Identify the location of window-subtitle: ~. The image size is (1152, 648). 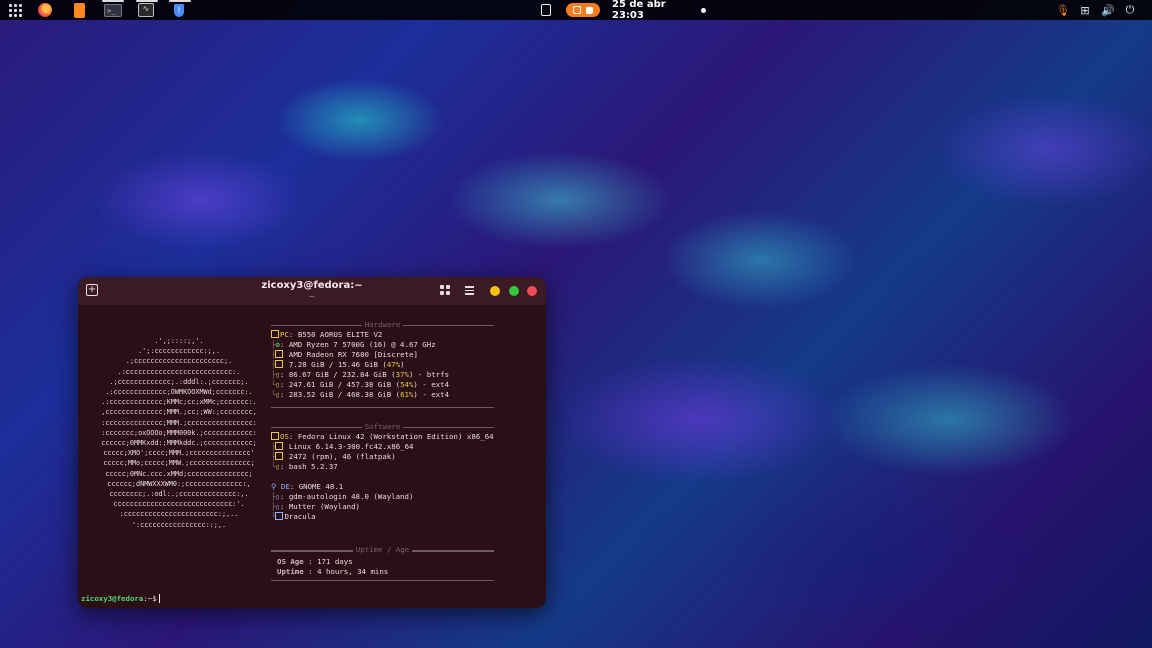
(312, 296).